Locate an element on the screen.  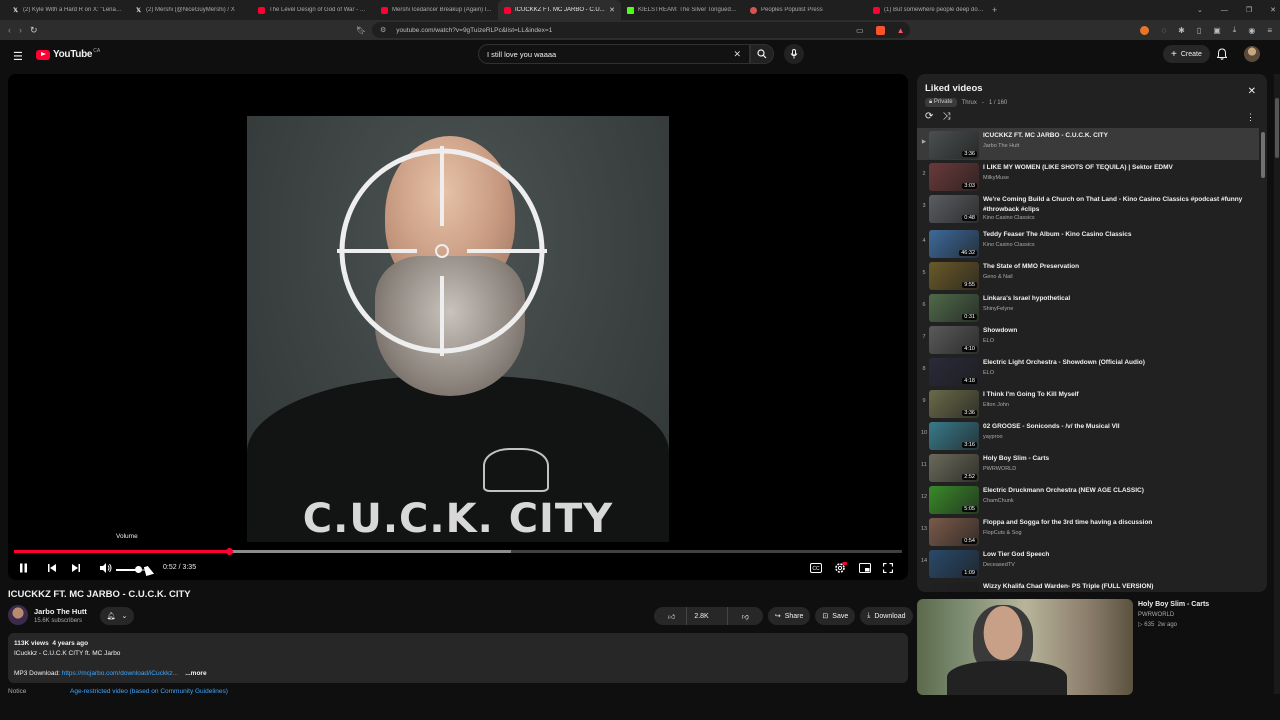
rewards-icon: ▲ is located at coordinates (901, 30).